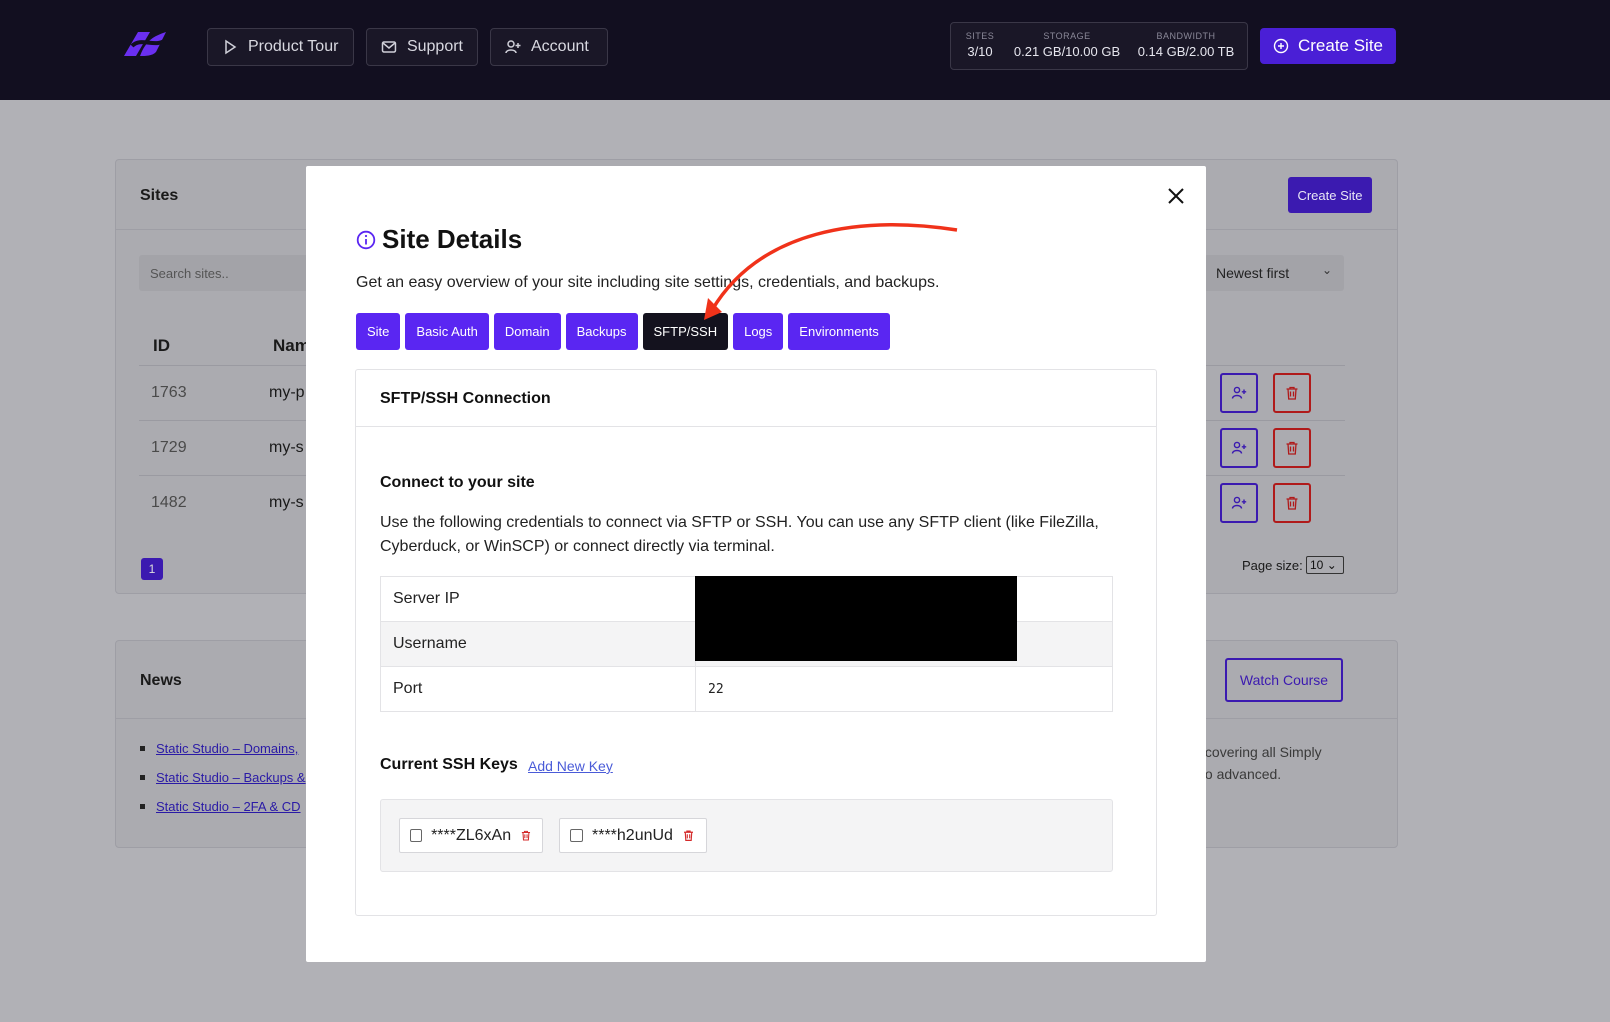 The height and width of the screenshot is (1022, 1610). What do you see at coordinates (161, 345) in the screenshot?
I see `column-id: ID` at bounding box center [161, 345].